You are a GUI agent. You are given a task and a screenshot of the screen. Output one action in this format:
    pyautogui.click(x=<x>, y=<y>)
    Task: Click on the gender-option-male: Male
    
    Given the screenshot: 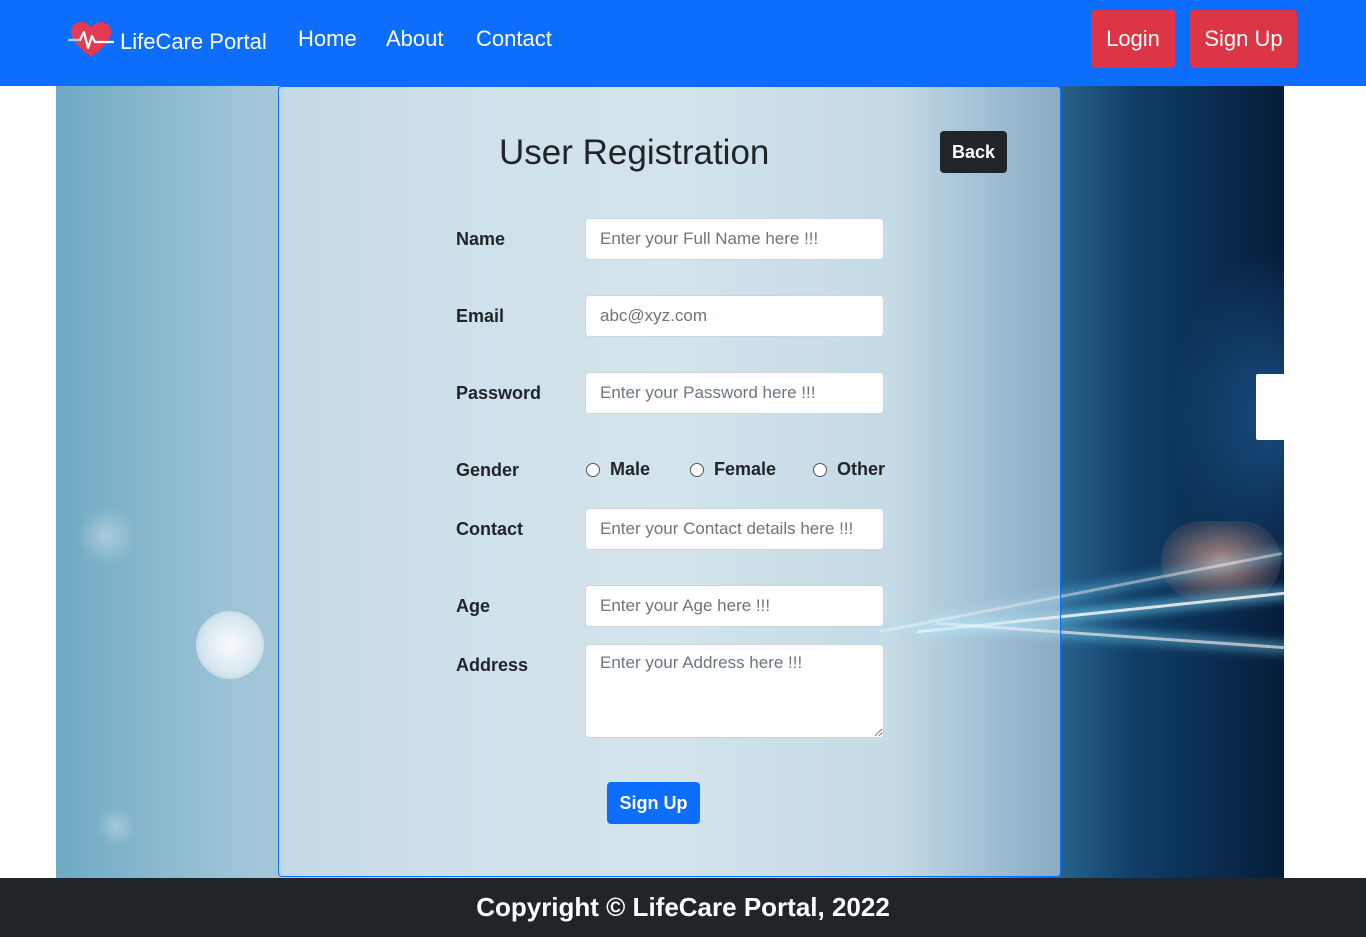 What is the action you would take?
    pyautogui.click(x=618, y=469)
    